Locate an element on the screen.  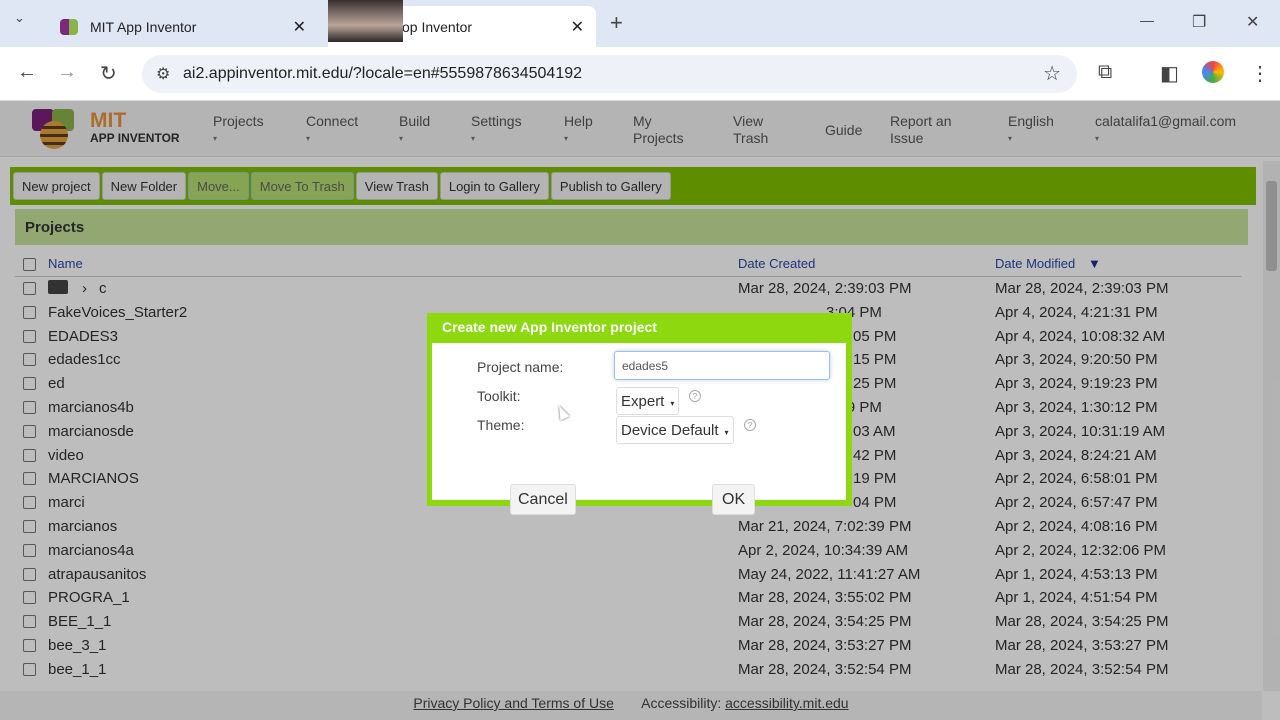
theme-help-icon: ? is located at coordinates (750, 425).